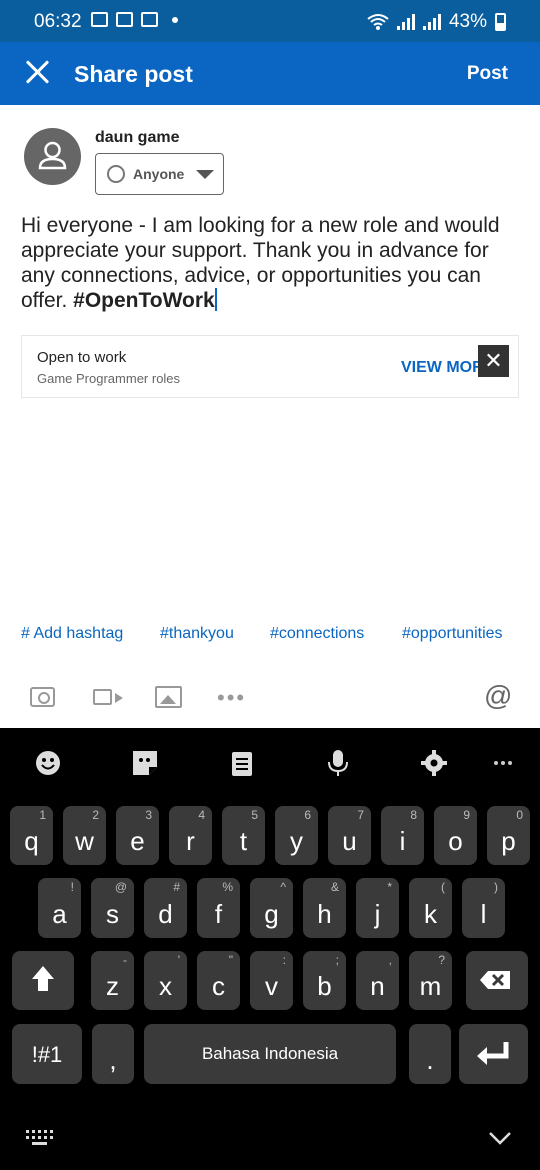 The width and height of the screenshot is (540, 1170). I want to click on video-icon, so click(102, 697).